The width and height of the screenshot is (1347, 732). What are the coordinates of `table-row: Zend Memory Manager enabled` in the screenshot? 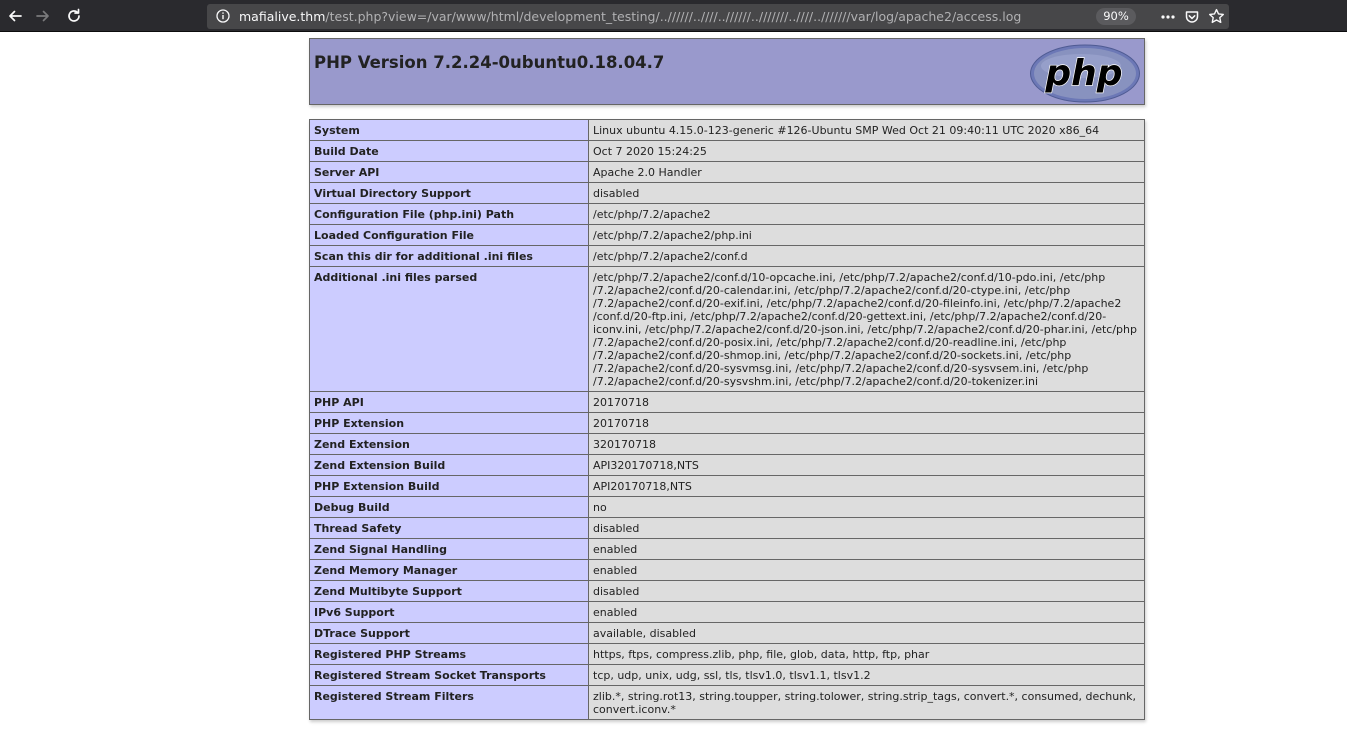 It's located at (727, 570).